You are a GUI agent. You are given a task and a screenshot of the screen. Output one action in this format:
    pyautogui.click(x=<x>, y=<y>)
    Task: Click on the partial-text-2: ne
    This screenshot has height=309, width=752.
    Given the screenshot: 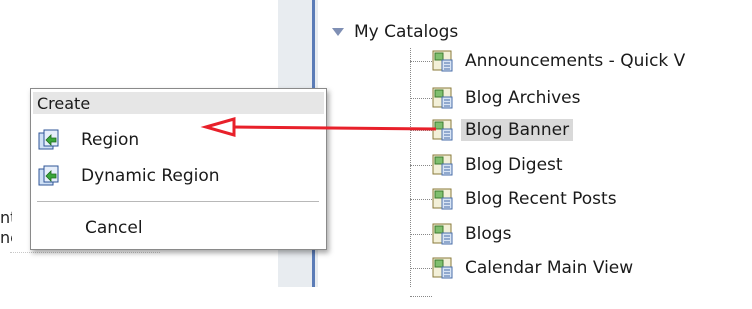 What is the action you would take?
    pyautogui.click(x=6, y=237)
    